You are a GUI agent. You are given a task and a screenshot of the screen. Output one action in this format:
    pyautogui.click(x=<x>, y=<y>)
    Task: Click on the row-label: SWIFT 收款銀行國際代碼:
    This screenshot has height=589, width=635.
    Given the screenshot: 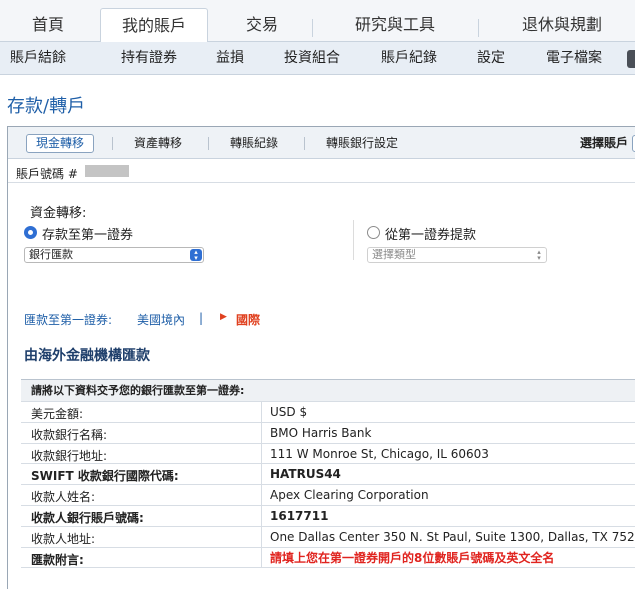 What is the action you would take?
    pyautogui.click(x=105, y=476)
    